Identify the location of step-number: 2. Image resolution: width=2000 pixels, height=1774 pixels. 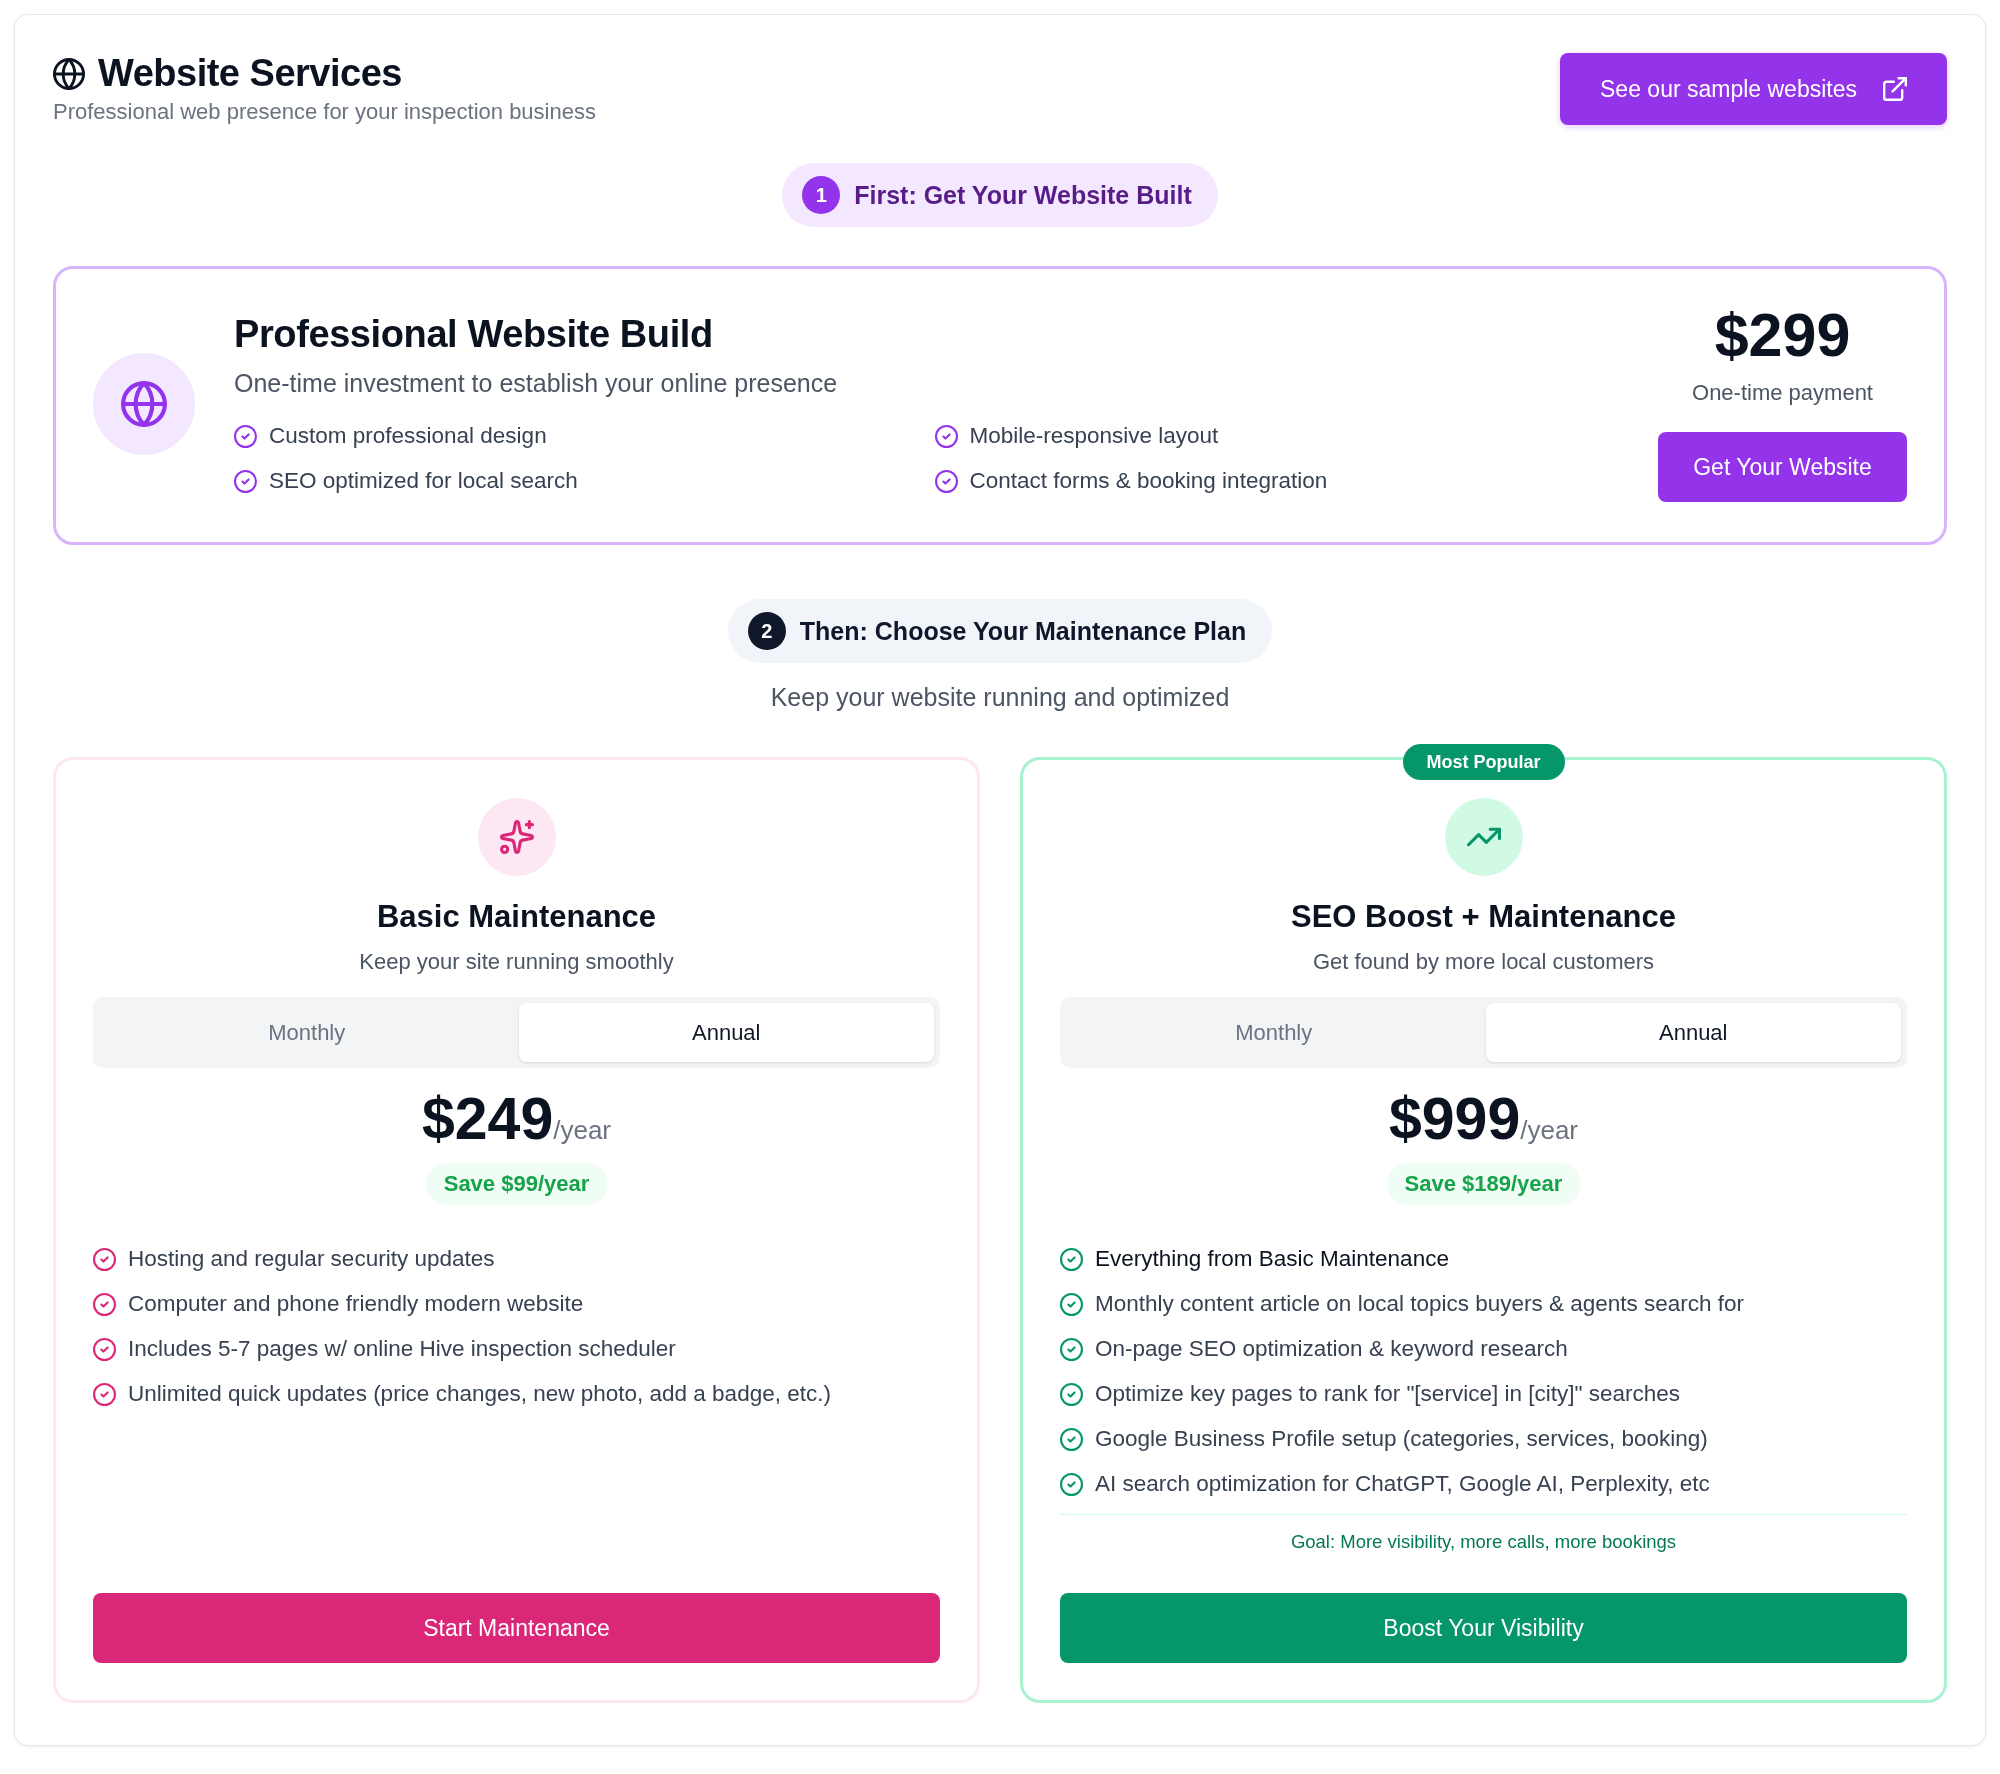
(766, 631).